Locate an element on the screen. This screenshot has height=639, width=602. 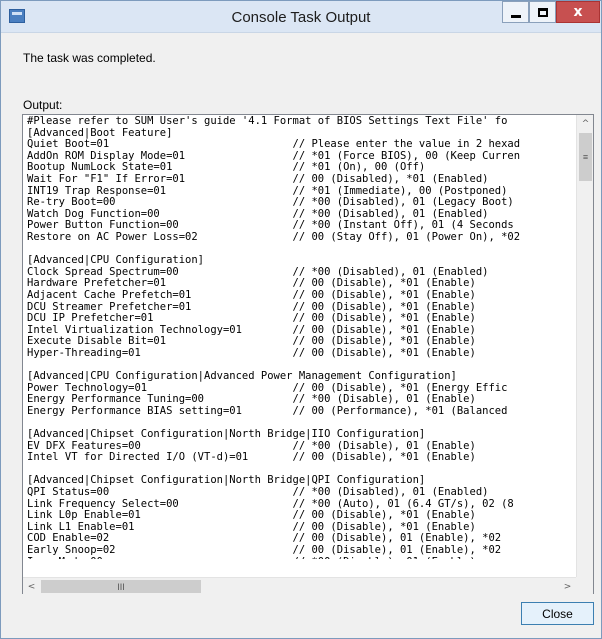
completion-message: The task was completed. is located at coordinates (89, 58).